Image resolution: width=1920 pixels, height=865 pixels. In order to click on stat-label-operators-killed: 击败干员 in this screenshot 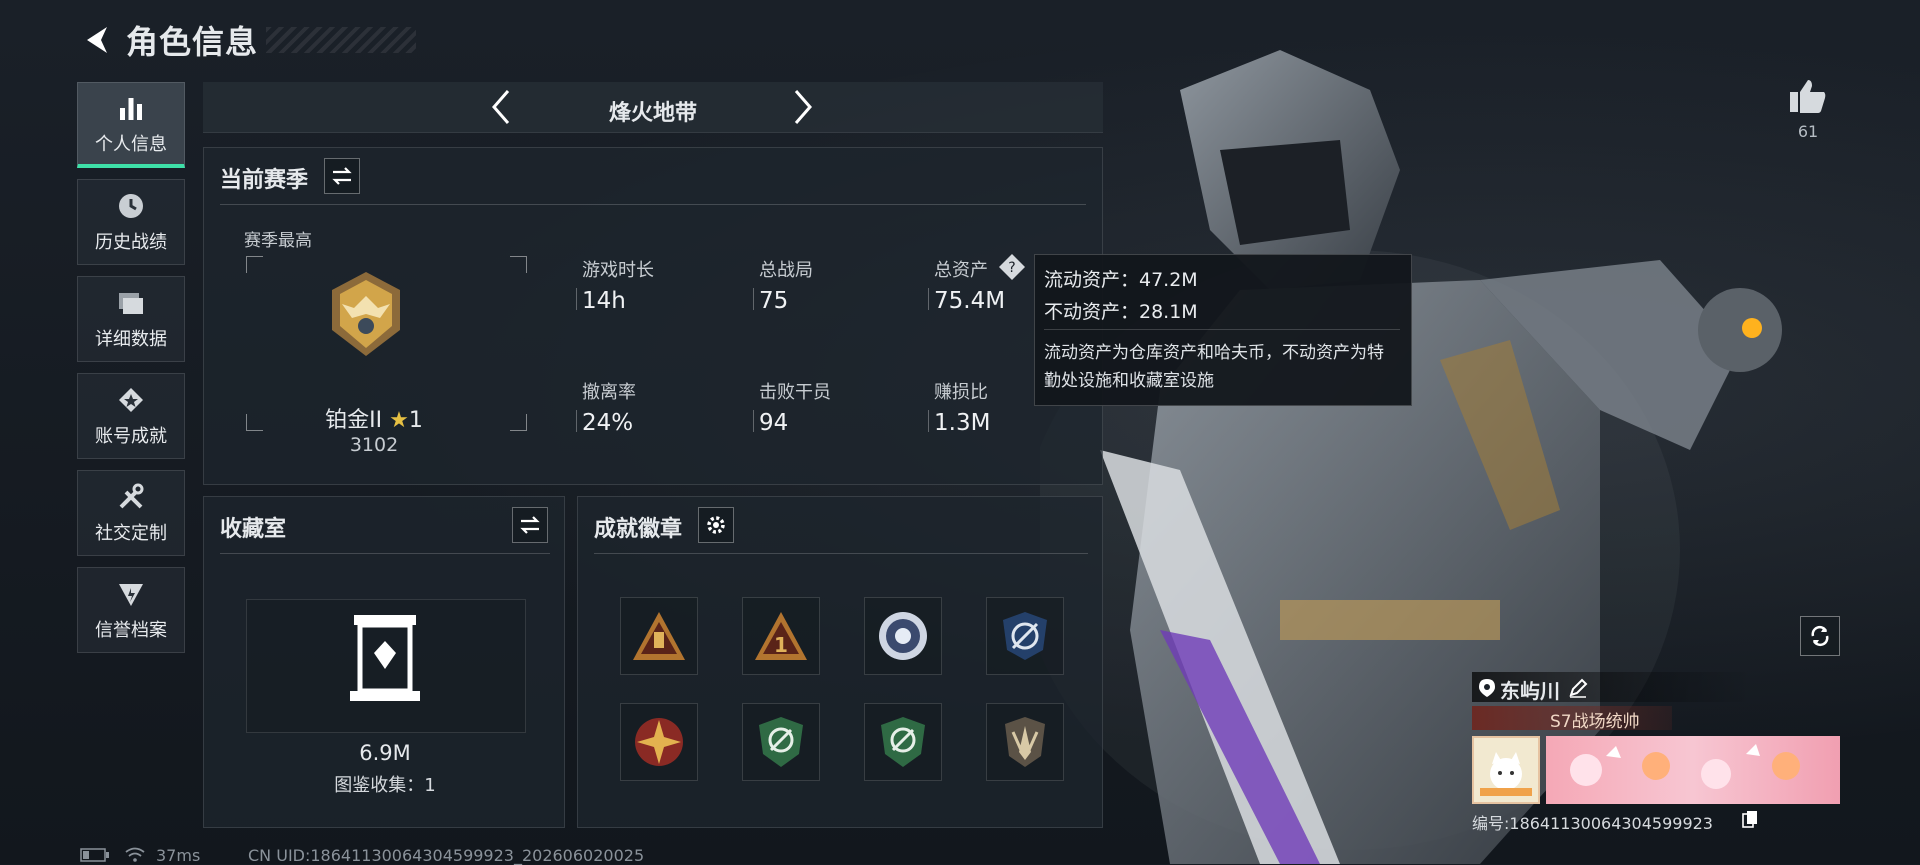, I will do `click(795, 392)`.